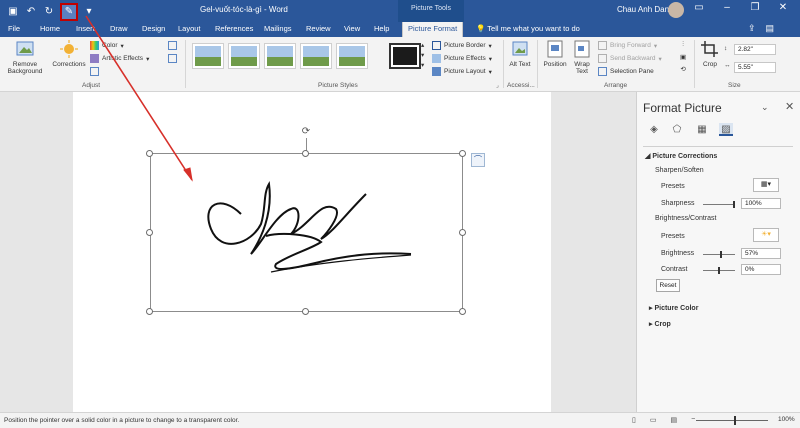  I want to click on layout-properties-tab-icon: ▦, so click(702, 129).